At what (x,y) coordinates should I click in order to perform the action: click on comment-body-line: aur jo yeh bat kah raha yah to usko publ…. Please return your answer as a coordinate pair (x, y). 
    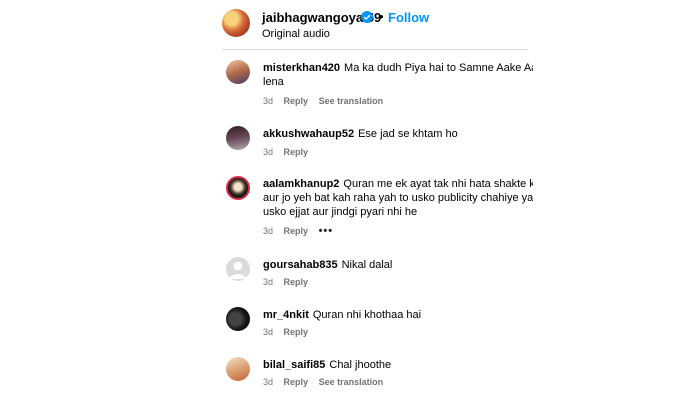
    Looking at the image, I should click on (398, 198).